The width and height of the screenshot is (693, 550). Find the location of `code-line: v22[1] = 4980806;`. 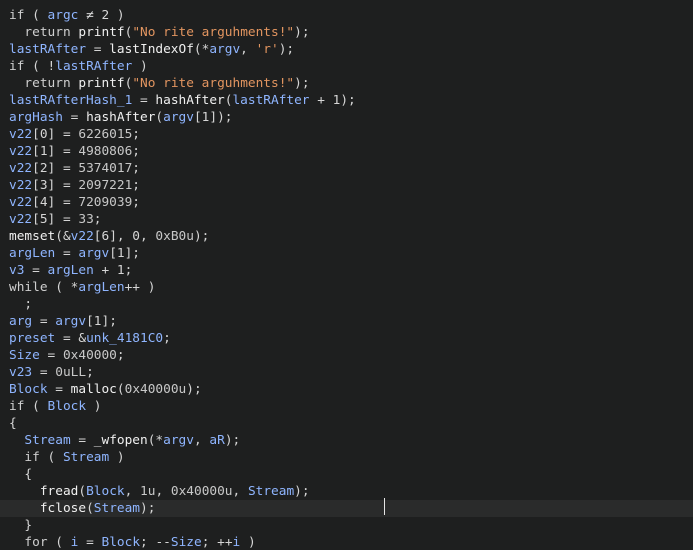

code-line: v22[1] = 4980806; is located at coordinates (351, 151).